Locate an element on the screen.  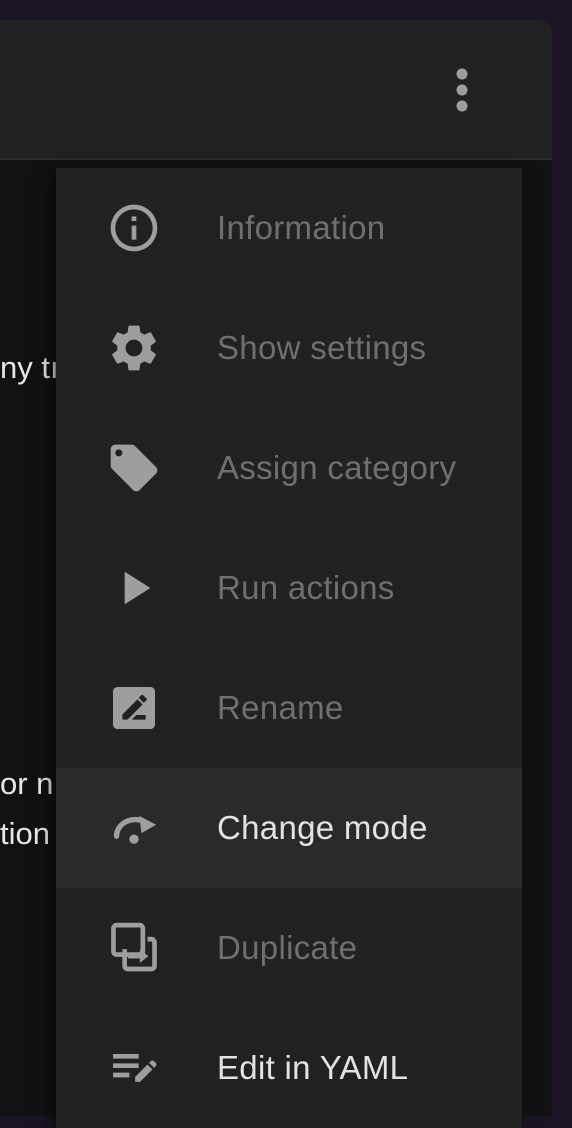
menu-item-label: Show settings is located at coordinates (322, 347).